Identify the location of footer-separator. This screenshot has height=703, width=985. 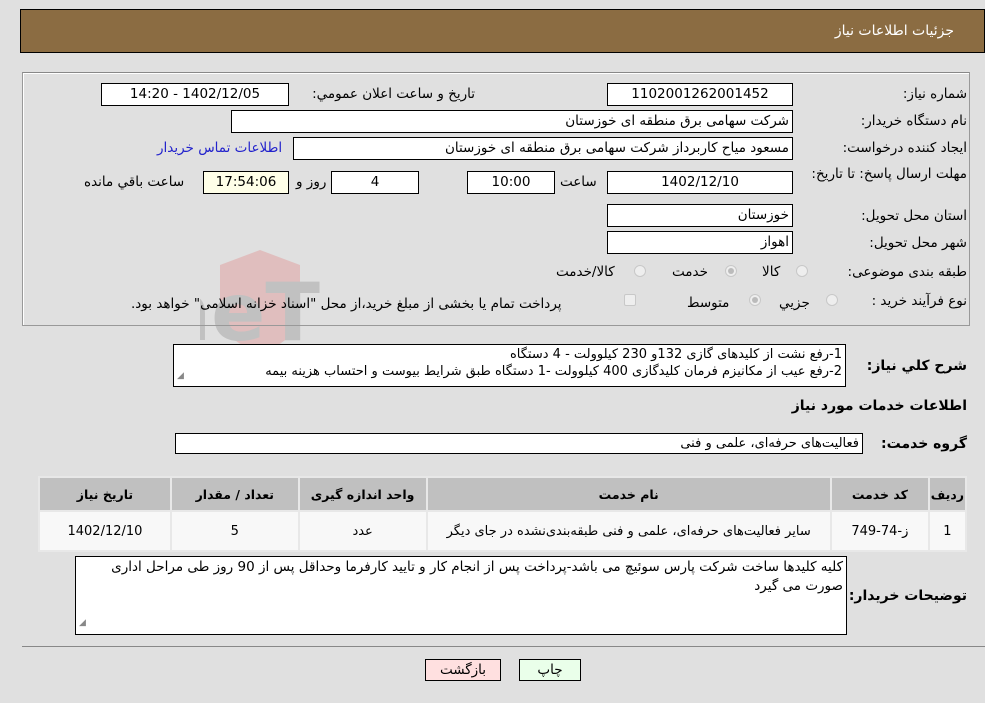
(503, 646).